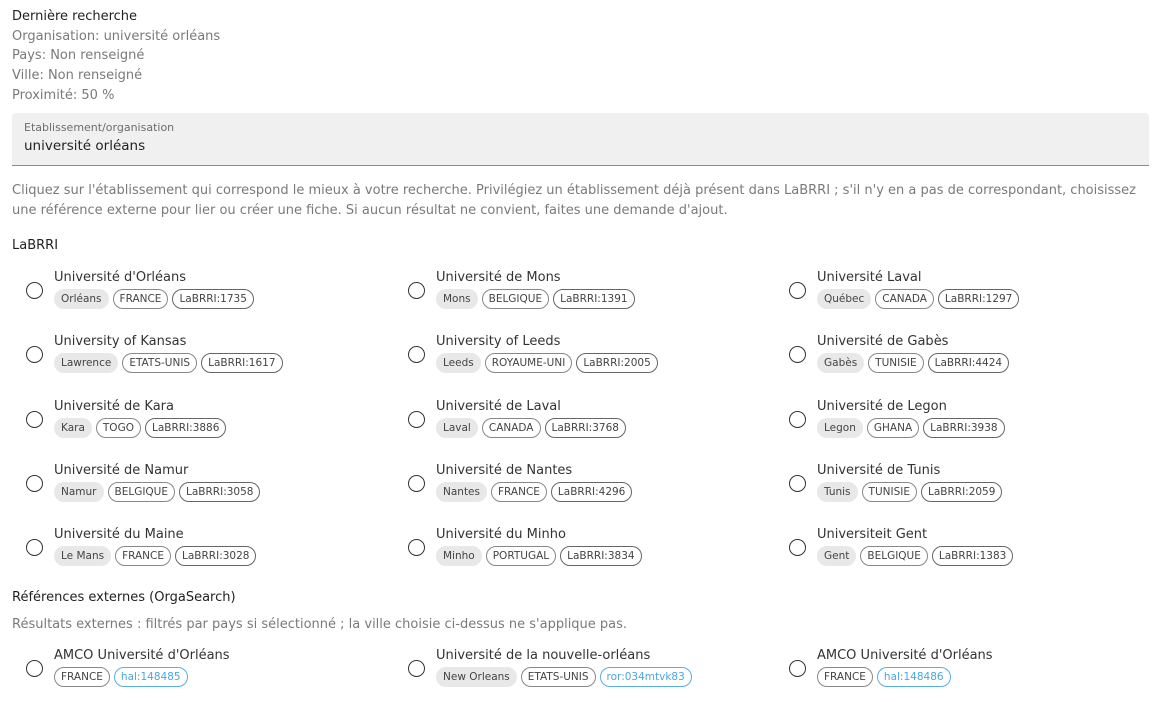 The height and width of the screenshot is (702, 1156). What do you see at coordinates (498, 406) in the screenshot?
I see `option-name: Université de Laval` at bounding box center [498, 406].